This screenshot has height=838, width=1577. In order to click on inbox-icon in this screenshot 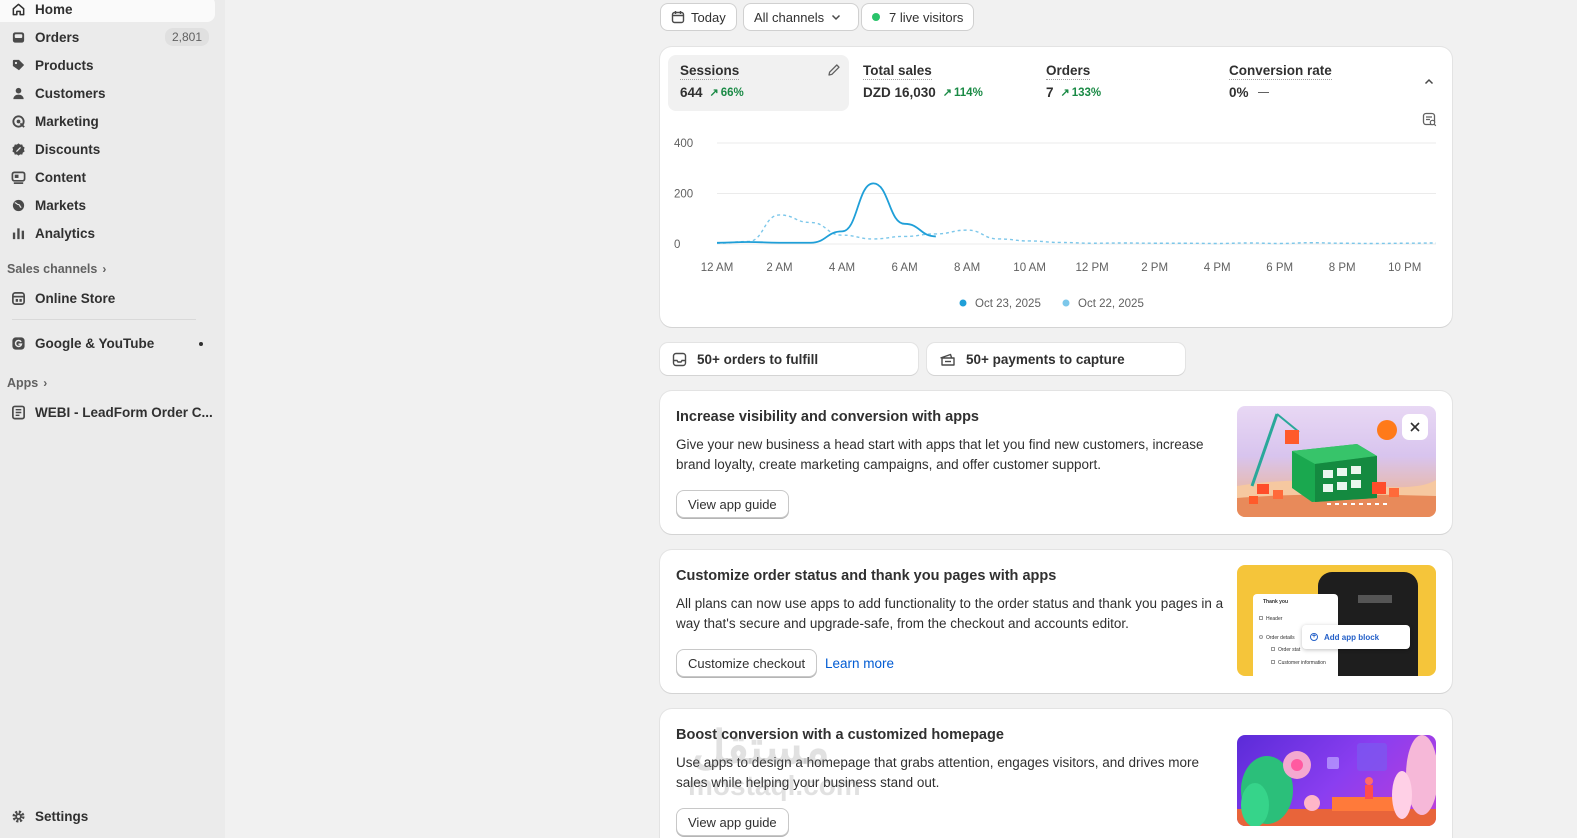, I will do `click(679, 359)`.